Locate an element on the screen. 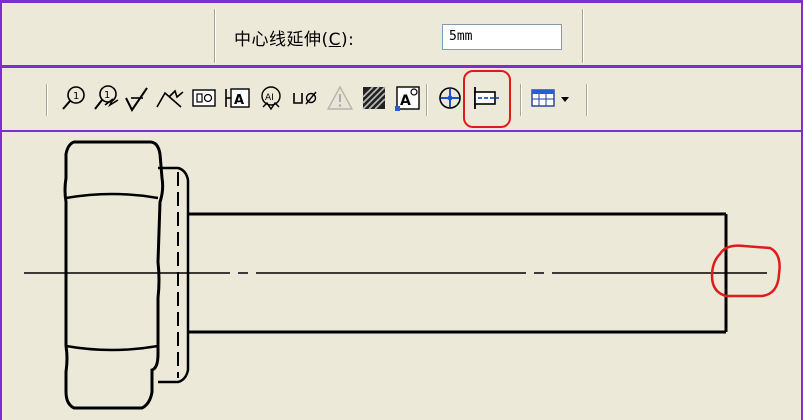 The image size is (803, 420). centerline-extension-label: 中心线延伸(C): is located at coordinates (294, 40).